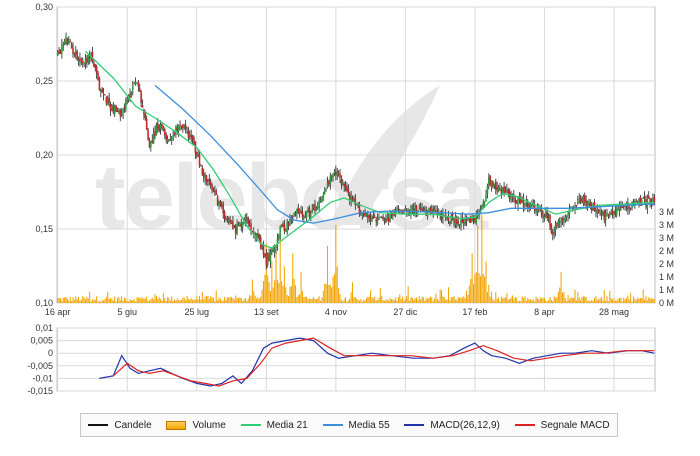  I want to click on legend-label: Volume, so click(209, 425).